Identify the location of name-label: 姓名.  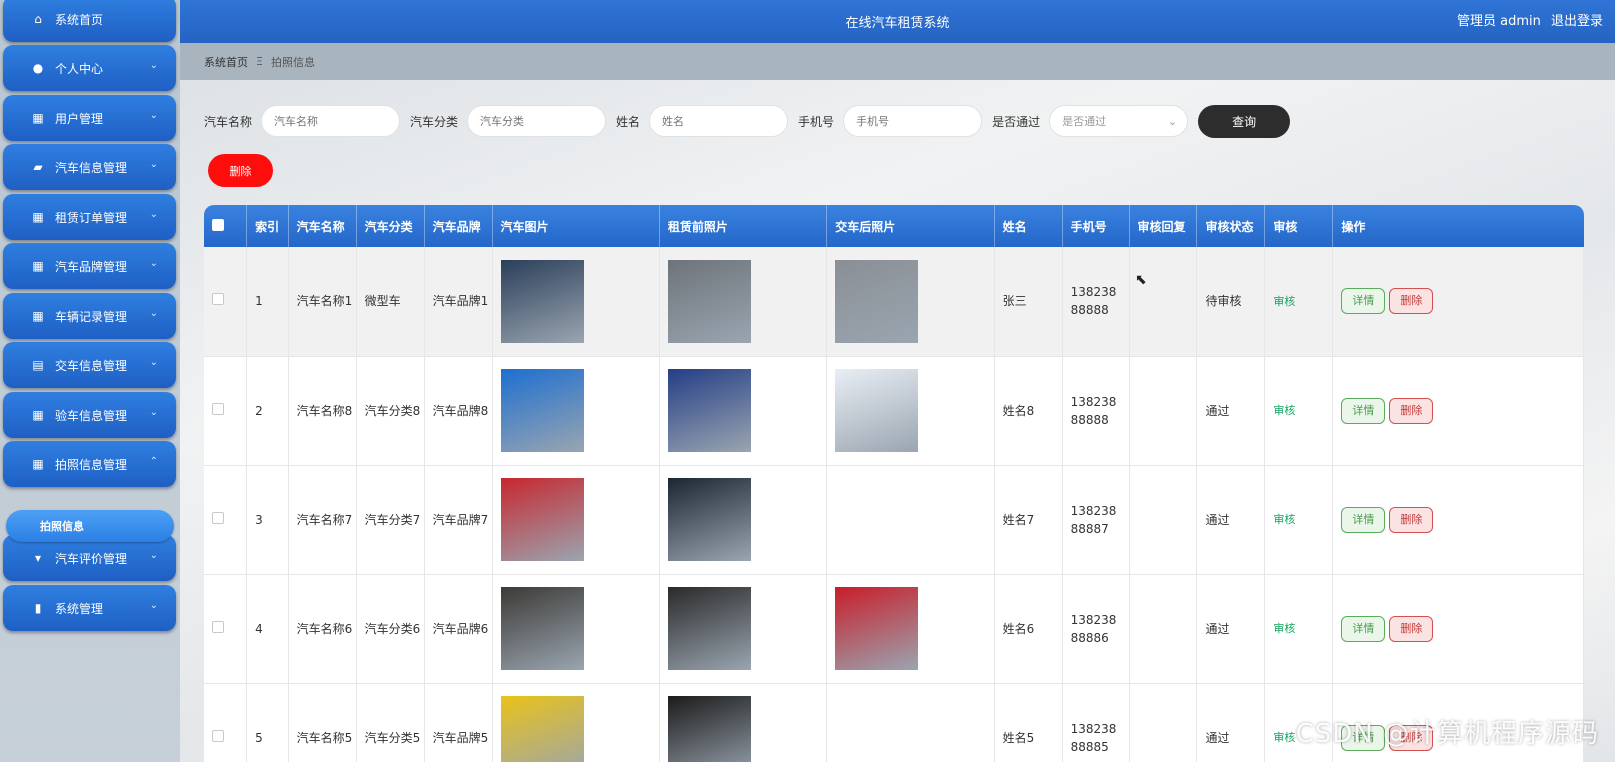
(628, 121).